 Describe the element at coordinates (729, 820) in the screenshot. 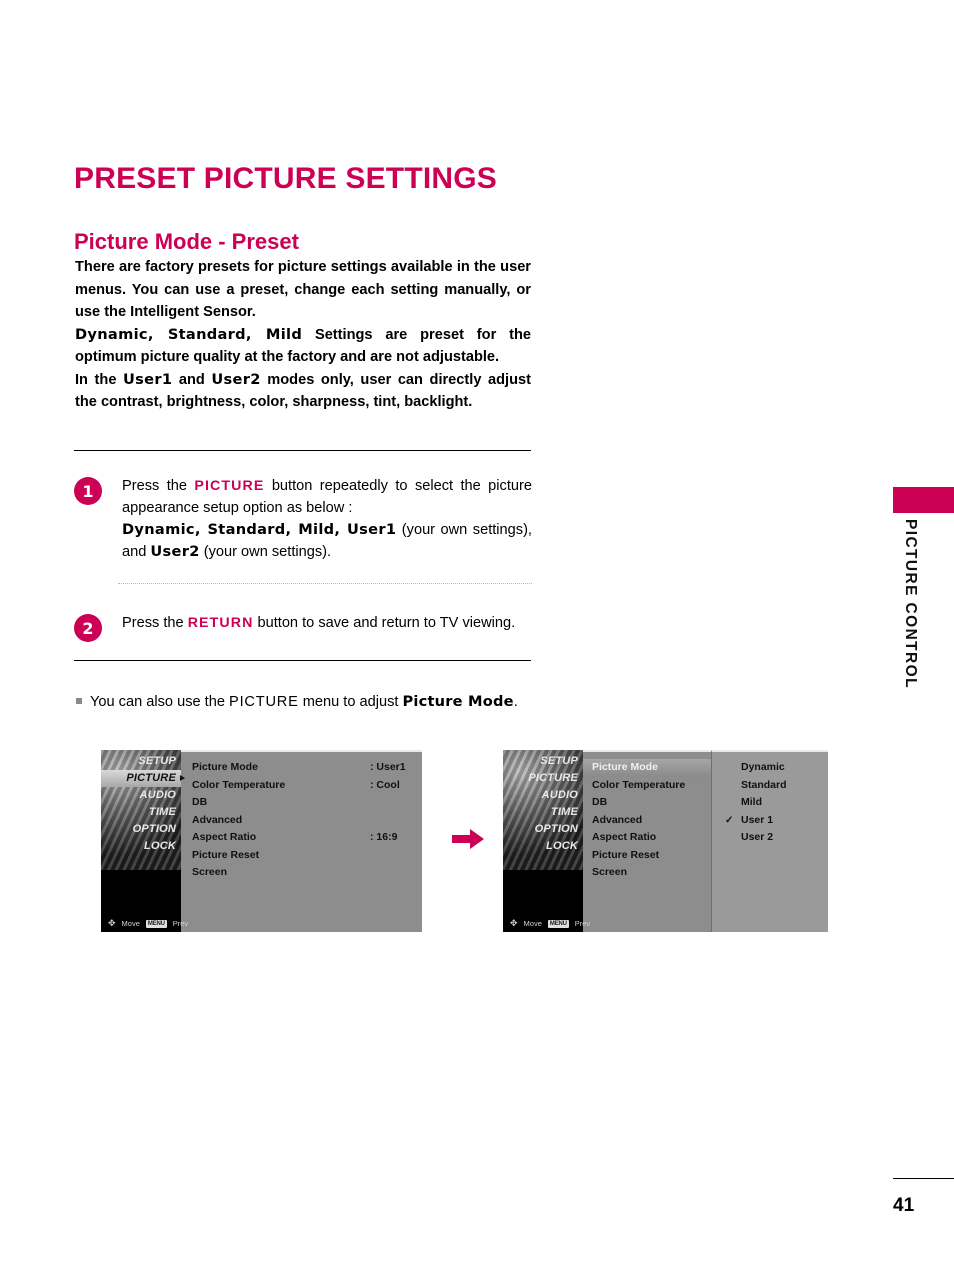

I see `checkmark-icon: ✓` at that location.